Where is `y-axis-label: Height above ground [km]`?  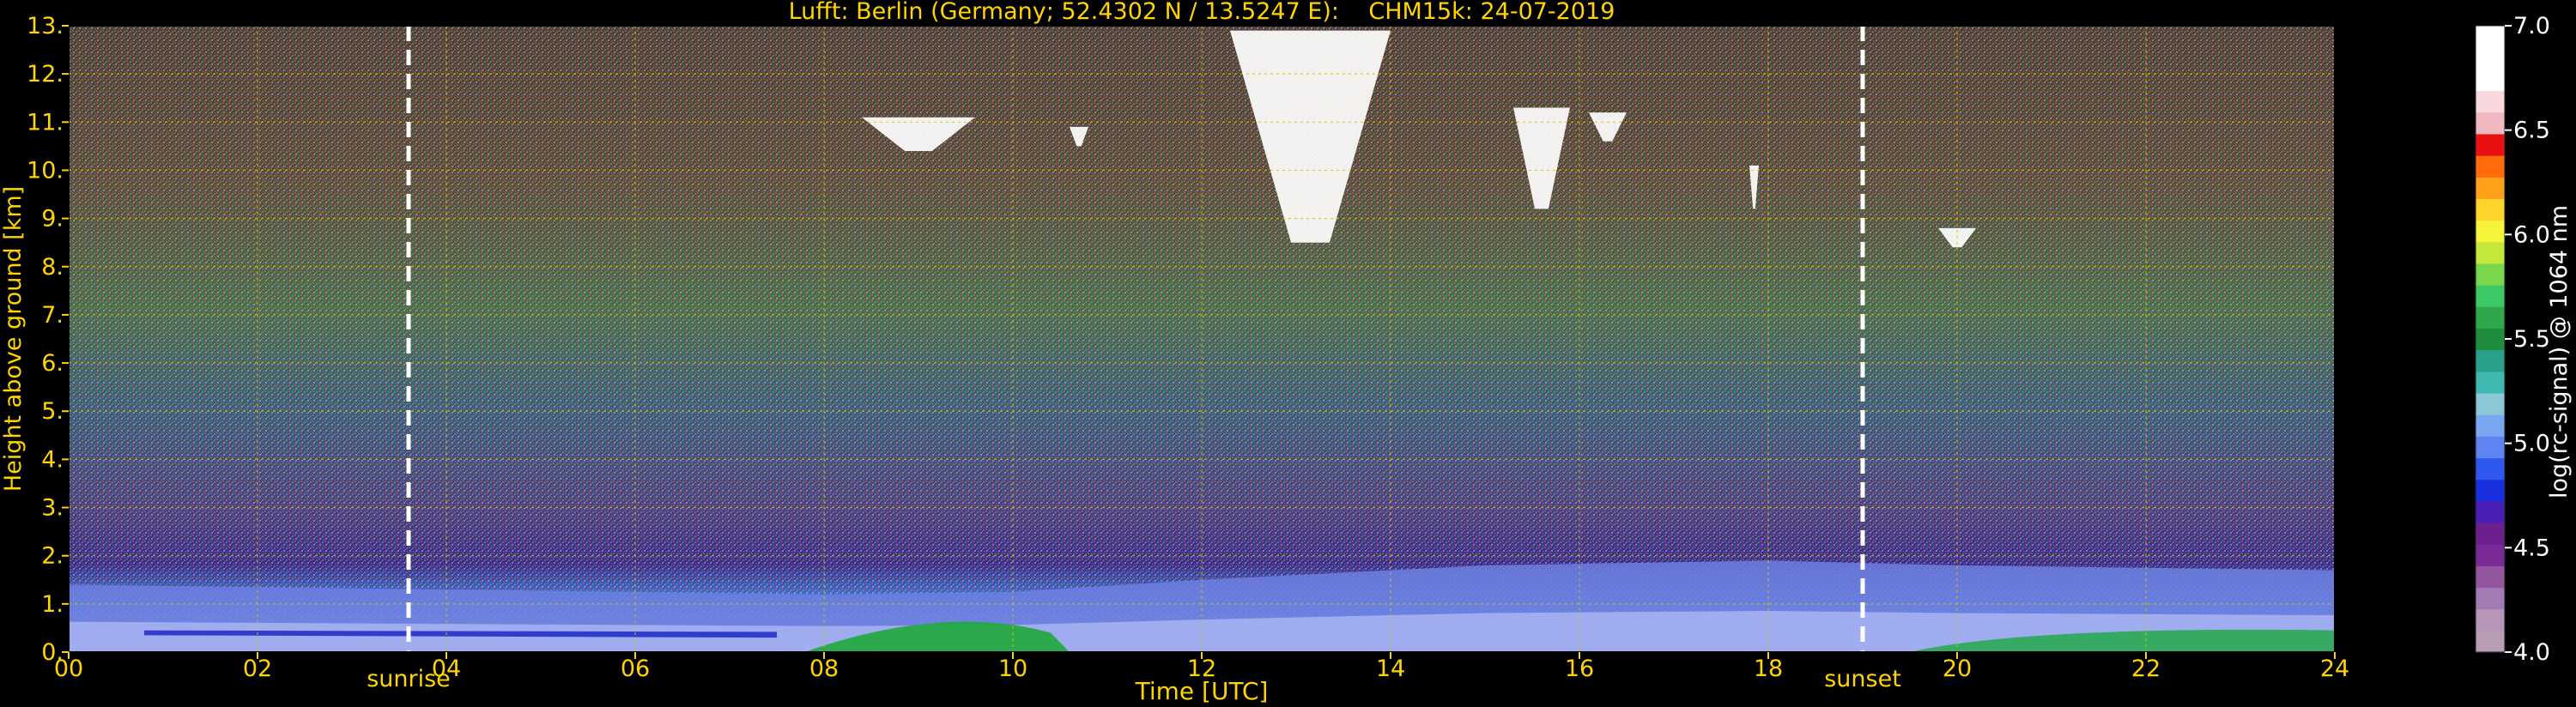
y-axis-label: Height above ground [km] is located at coordinates (13, 339).